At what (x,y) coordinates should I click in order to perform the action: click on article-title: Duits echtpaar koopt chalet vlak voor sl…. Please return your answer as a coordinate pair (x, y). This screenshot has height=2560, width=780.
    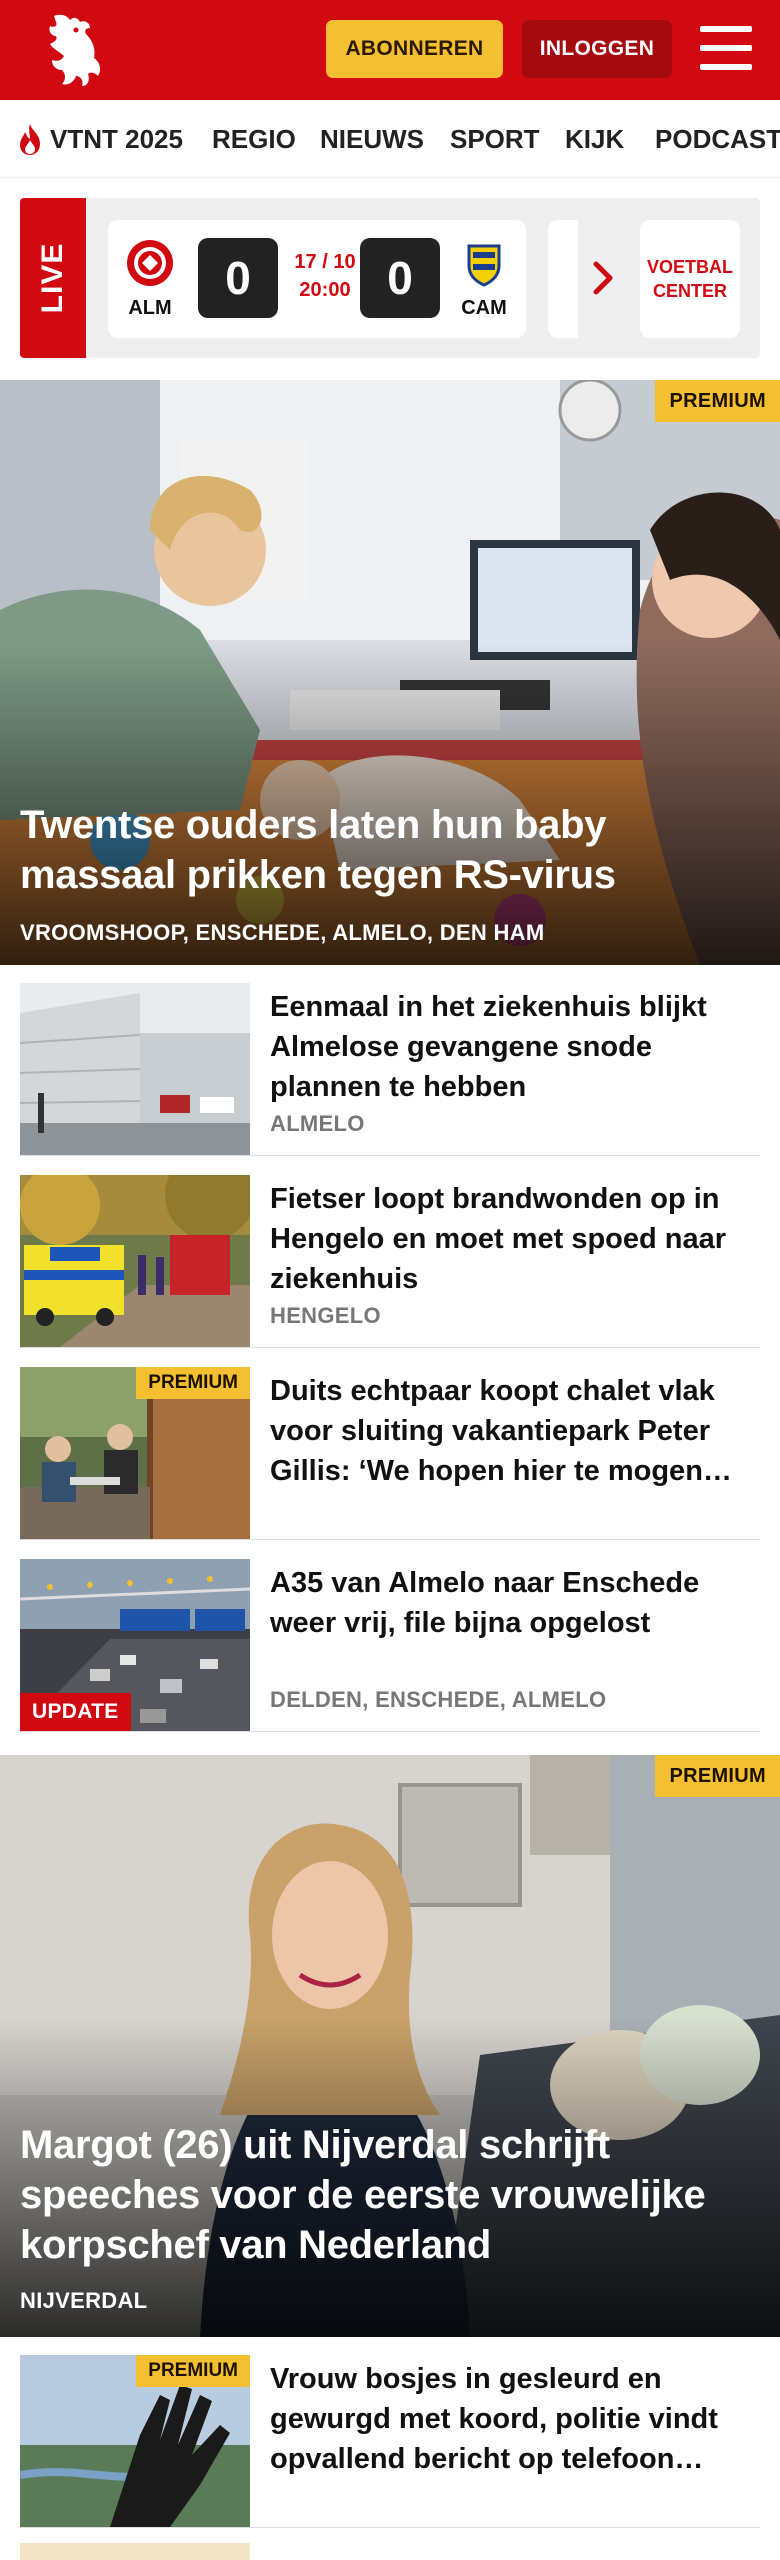
    Looking at the image, I should click on (510, 1431).